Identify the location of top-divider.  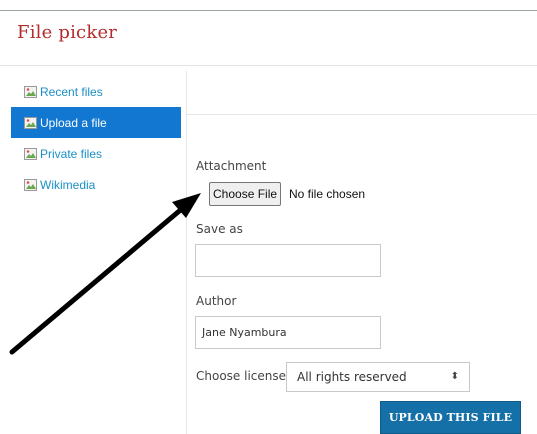
(268, 10).